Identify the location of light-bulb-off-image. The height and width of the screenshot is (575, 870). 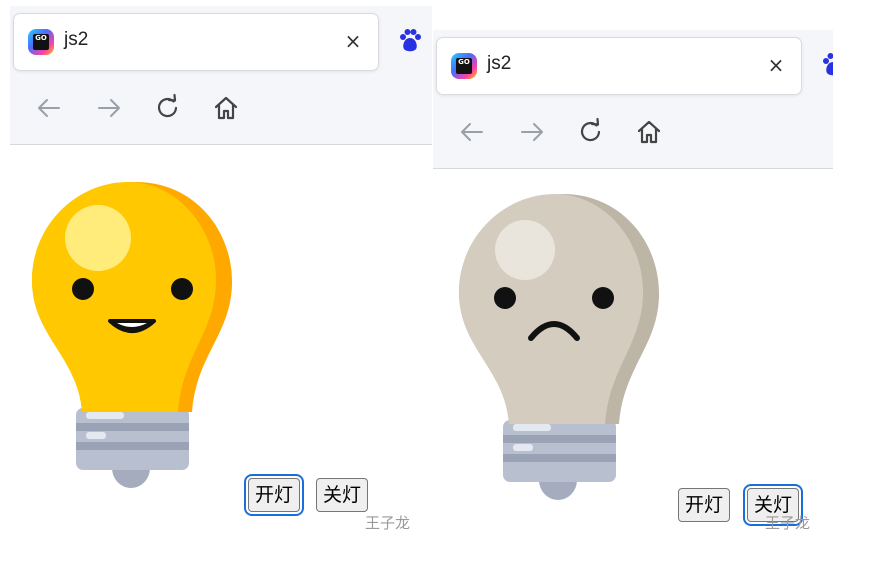
(559, 347).